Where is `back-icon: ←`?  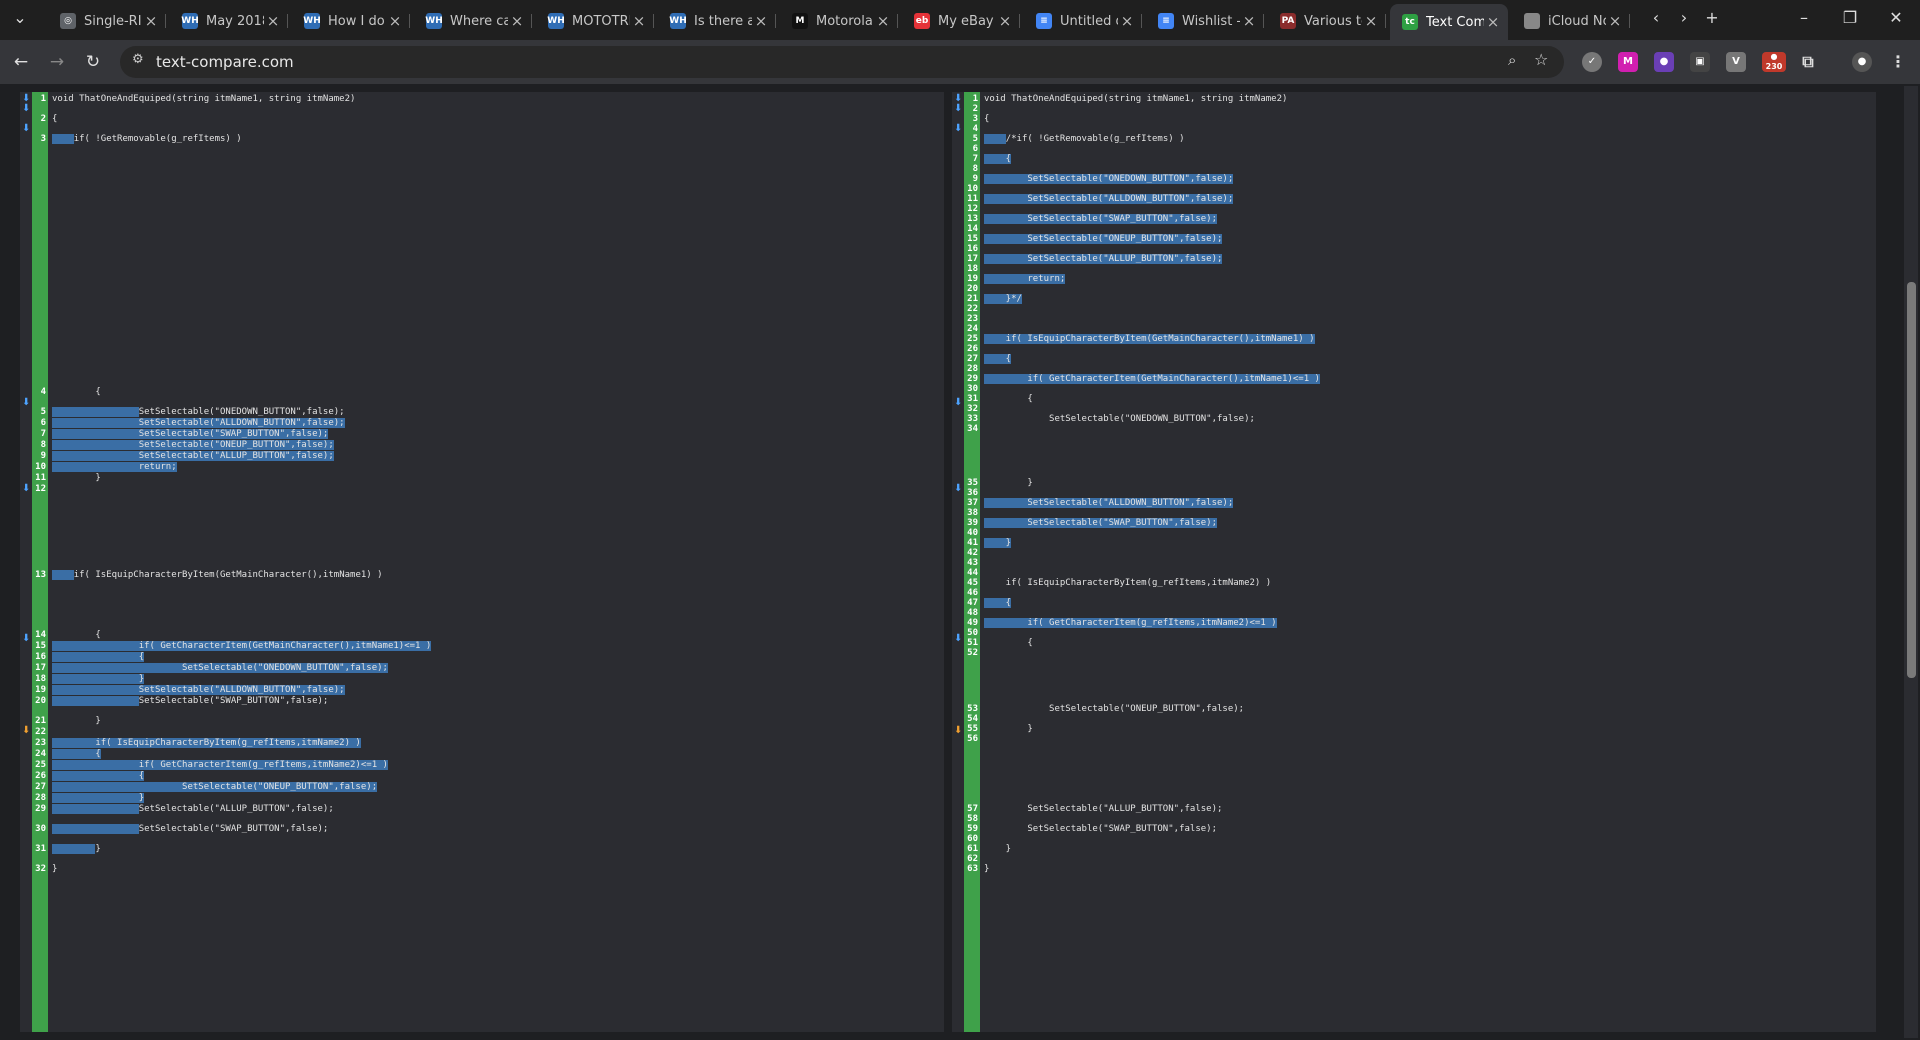 back-icon: ← is located at coordinates (21, 62).